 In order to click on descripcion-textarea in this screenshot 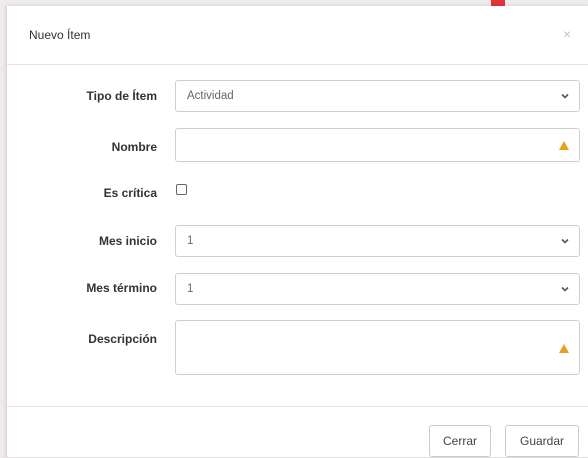, I will do `click(377, 347)`.